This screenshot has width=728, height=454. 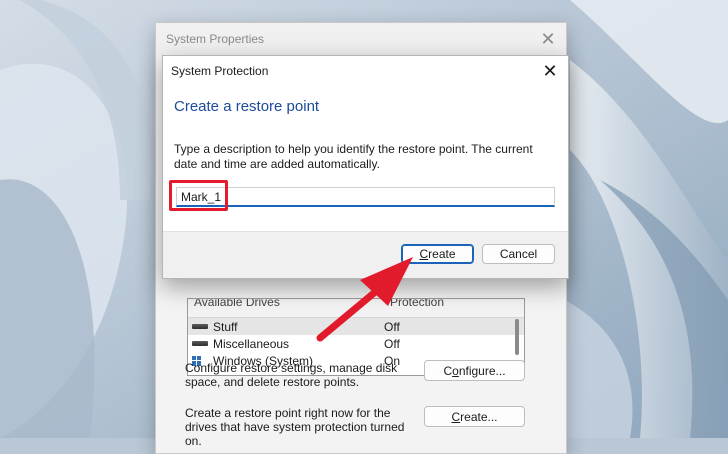 I want to click on drives-list-scrollbar, so click(x=517, y=337).